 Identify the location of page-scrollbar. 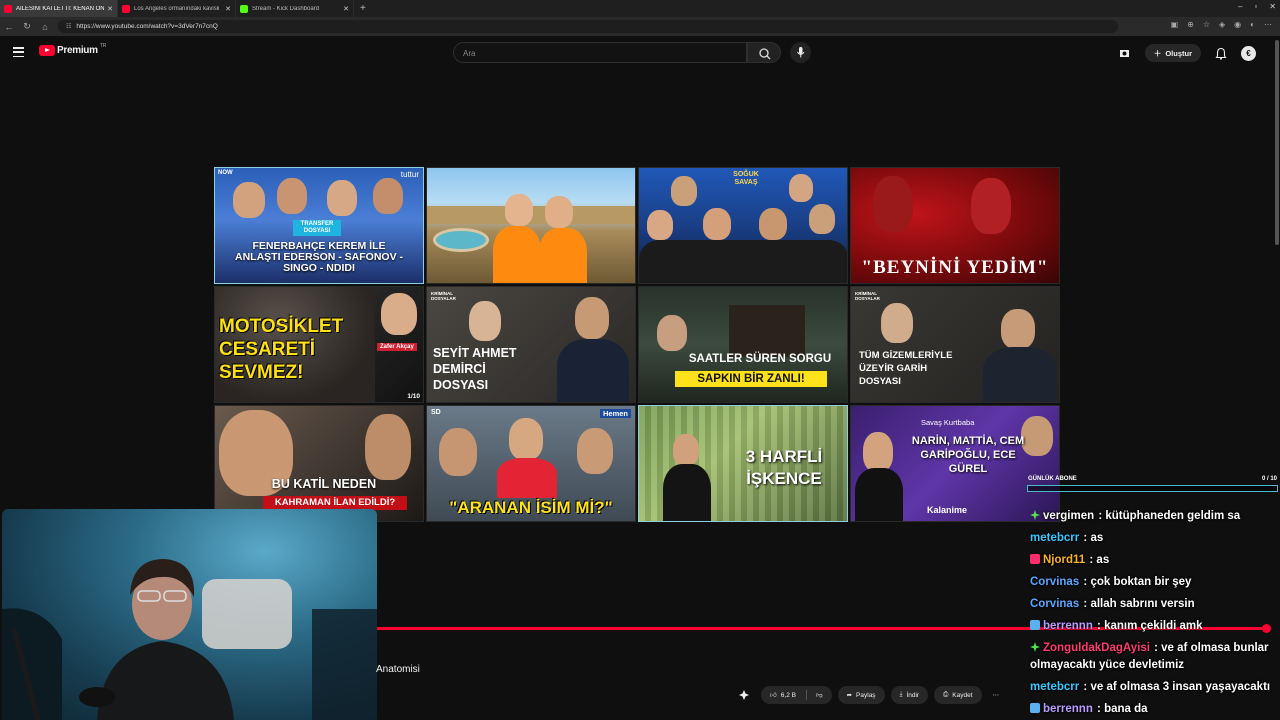
(1277, 142).